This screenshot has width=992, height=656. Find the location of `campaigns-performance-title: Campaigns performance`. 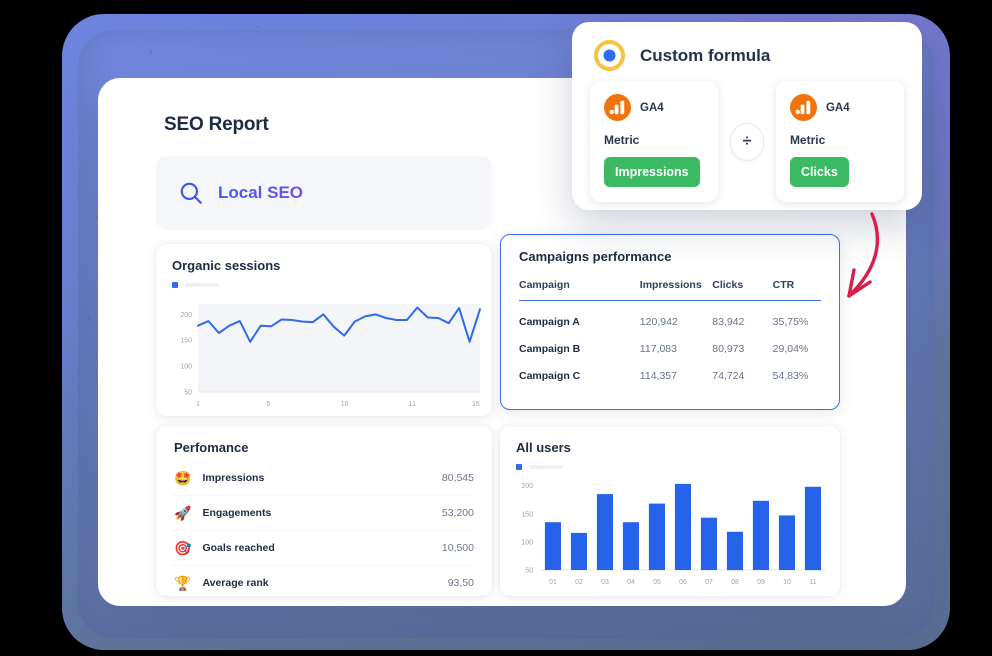

campaigns-performance-title: Campaigns performance is located at coordinates (595, 256).